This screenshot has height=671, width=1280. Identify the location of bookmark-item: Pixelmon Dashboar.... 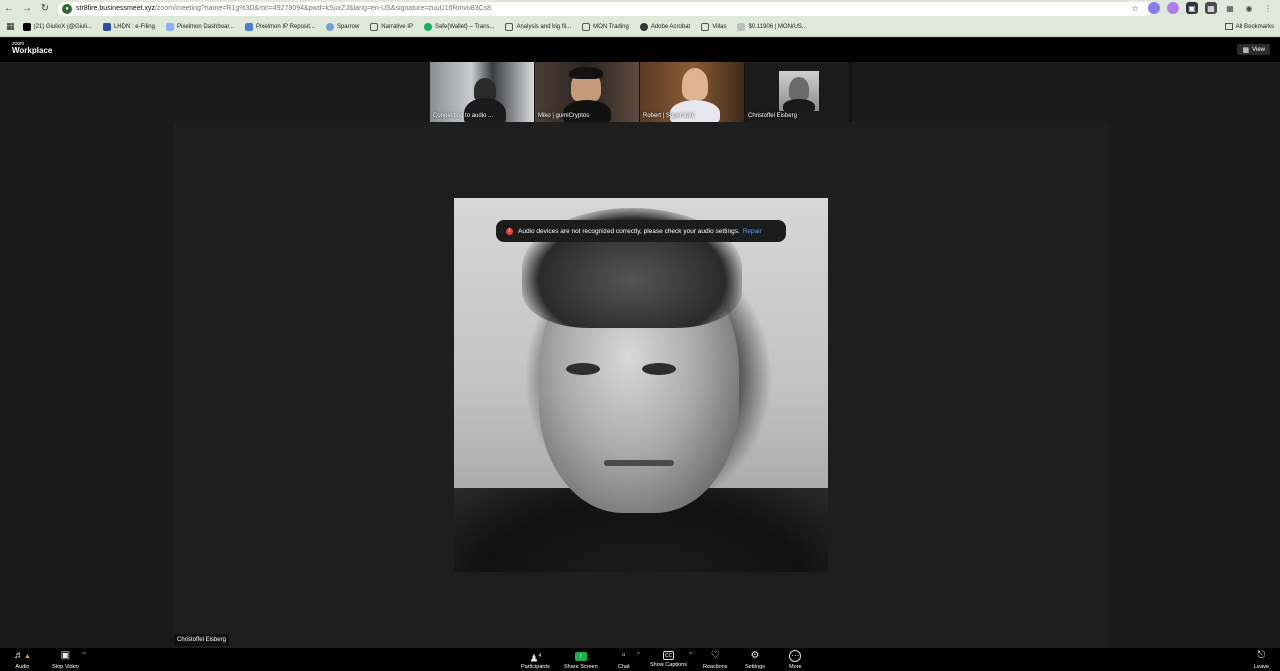
(200, 26).